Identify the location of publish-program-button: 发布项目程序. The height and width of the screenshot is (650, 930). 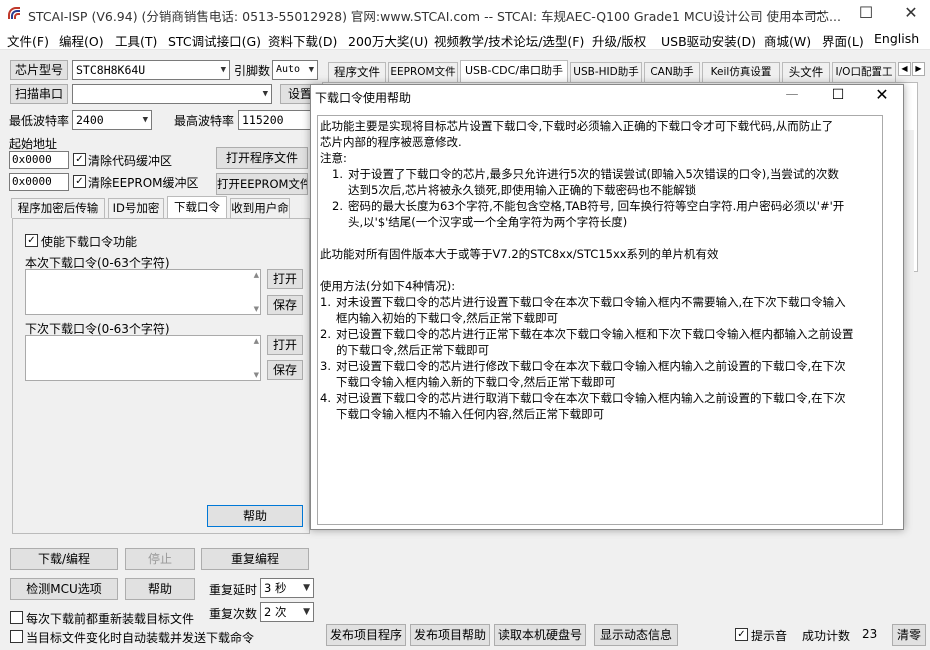
(366, 635).